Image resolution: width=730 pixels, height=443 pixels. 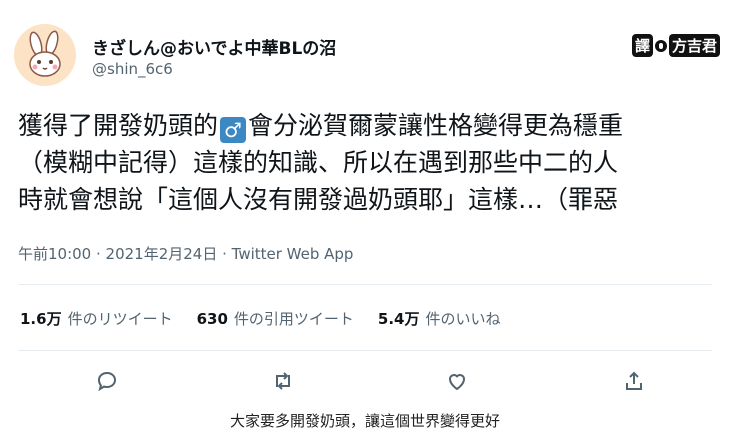 I want to click on stat-label: 件のいいね, so click(x=463, y=319).